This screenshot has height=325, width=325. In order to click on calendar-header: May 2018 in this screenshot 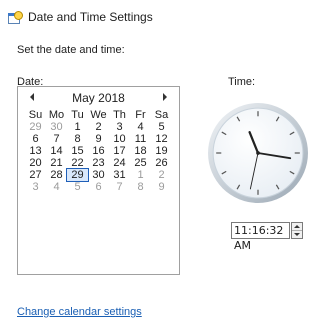, I will do `click(98, 98)`.